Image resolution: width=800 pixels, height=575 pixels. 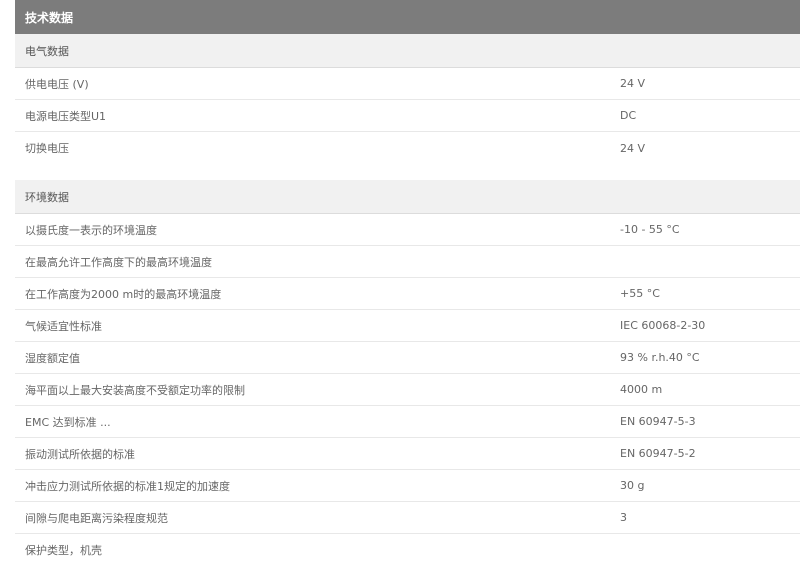 What do you see at coordinates (52, 358) in the screenshot?
I see `row-label: 湿度额定值` at bounding box center [52, 358].